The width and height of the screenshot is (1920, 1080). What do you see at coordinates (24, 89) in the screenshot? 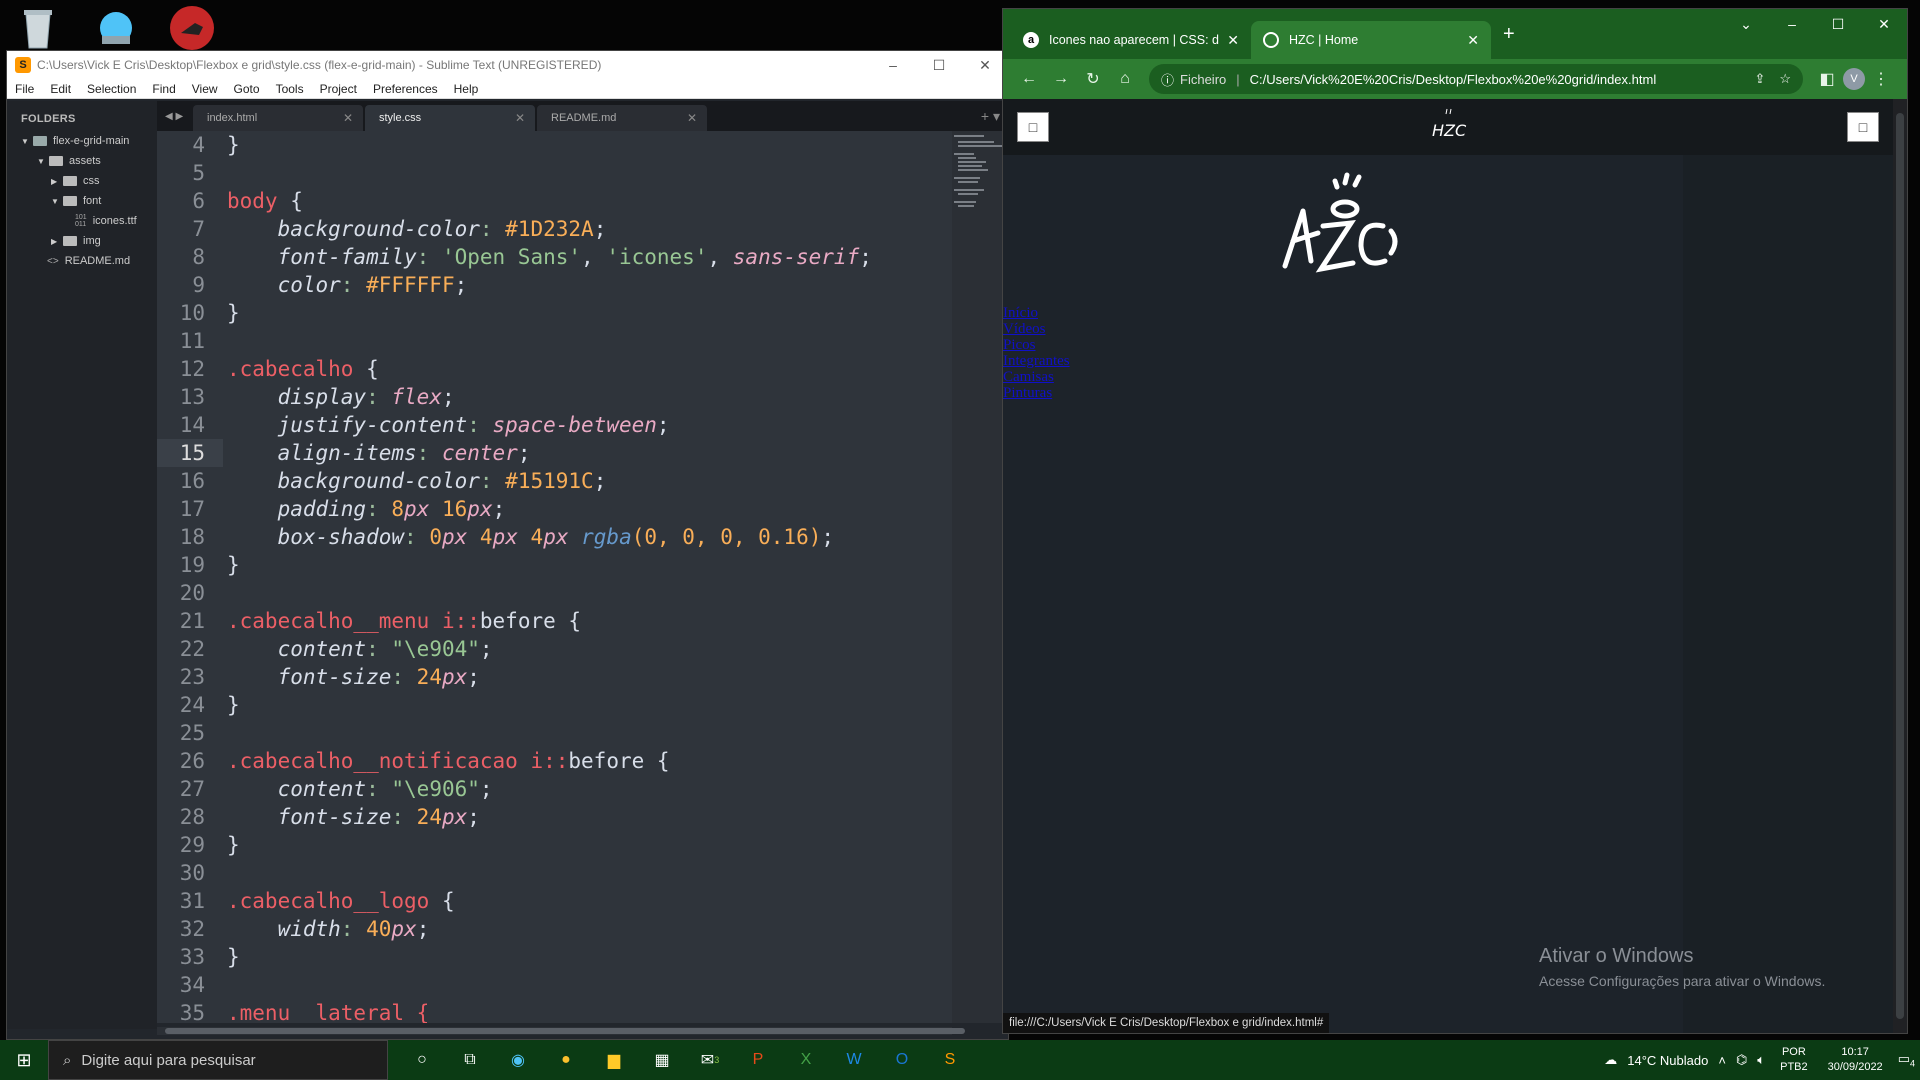
I see `menu-file: File` at bounding box center [24, 89].